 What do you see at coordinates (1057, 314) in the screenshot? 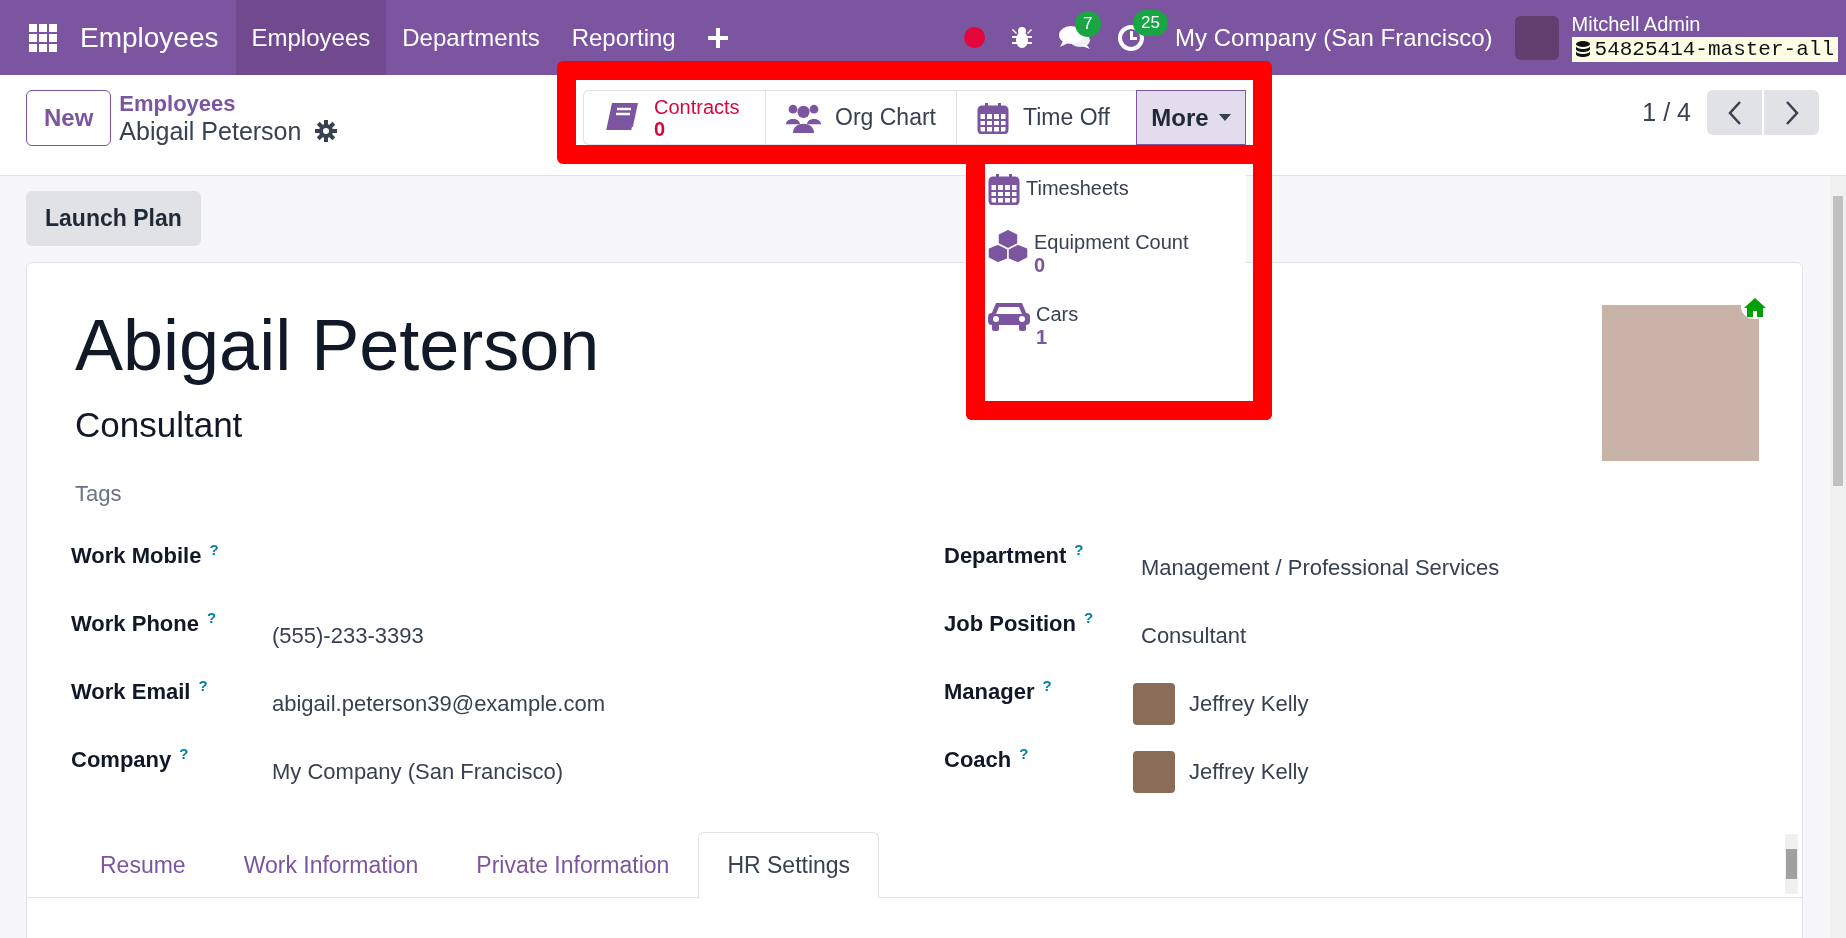
I see `dropdown-item-label: Cars` at bounding box center [1057, 314].